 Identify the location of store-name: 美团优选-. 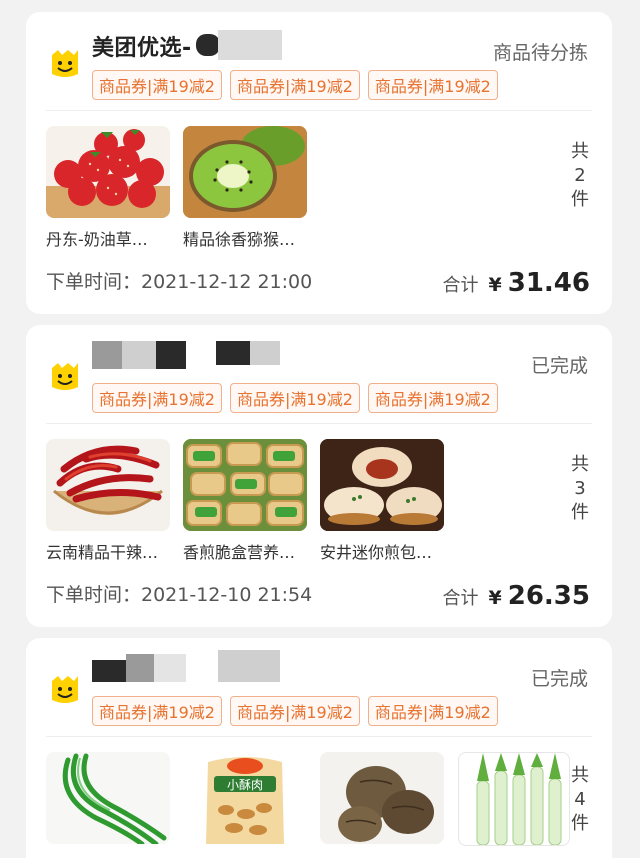
(142, 48).